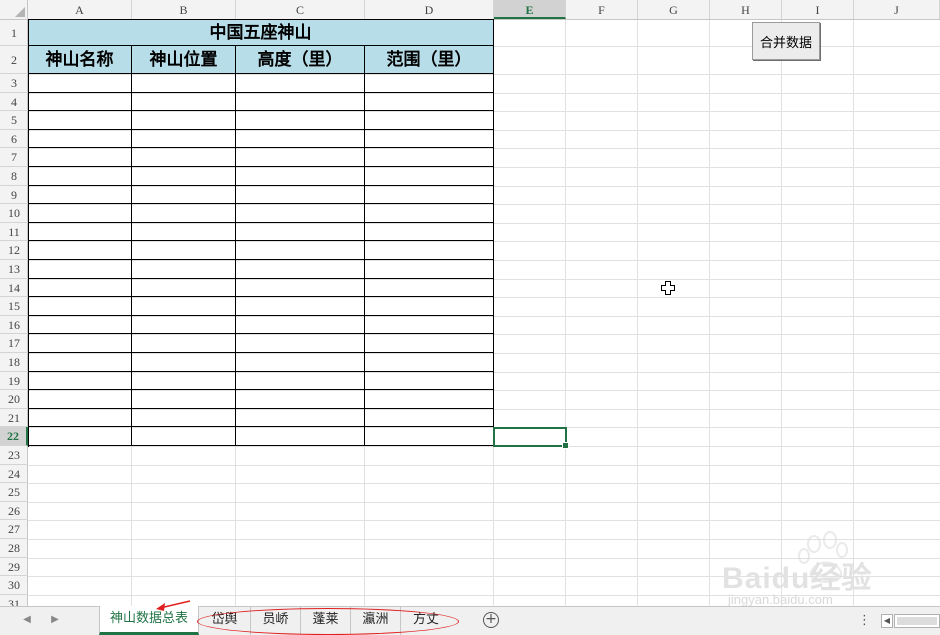 Image resolution: width=940 pixels, height=635 pixels. What do you see at coordinates (14, 529) in the screenshot?
I see `row-header-27: 27` at bounding box center [14, 529].